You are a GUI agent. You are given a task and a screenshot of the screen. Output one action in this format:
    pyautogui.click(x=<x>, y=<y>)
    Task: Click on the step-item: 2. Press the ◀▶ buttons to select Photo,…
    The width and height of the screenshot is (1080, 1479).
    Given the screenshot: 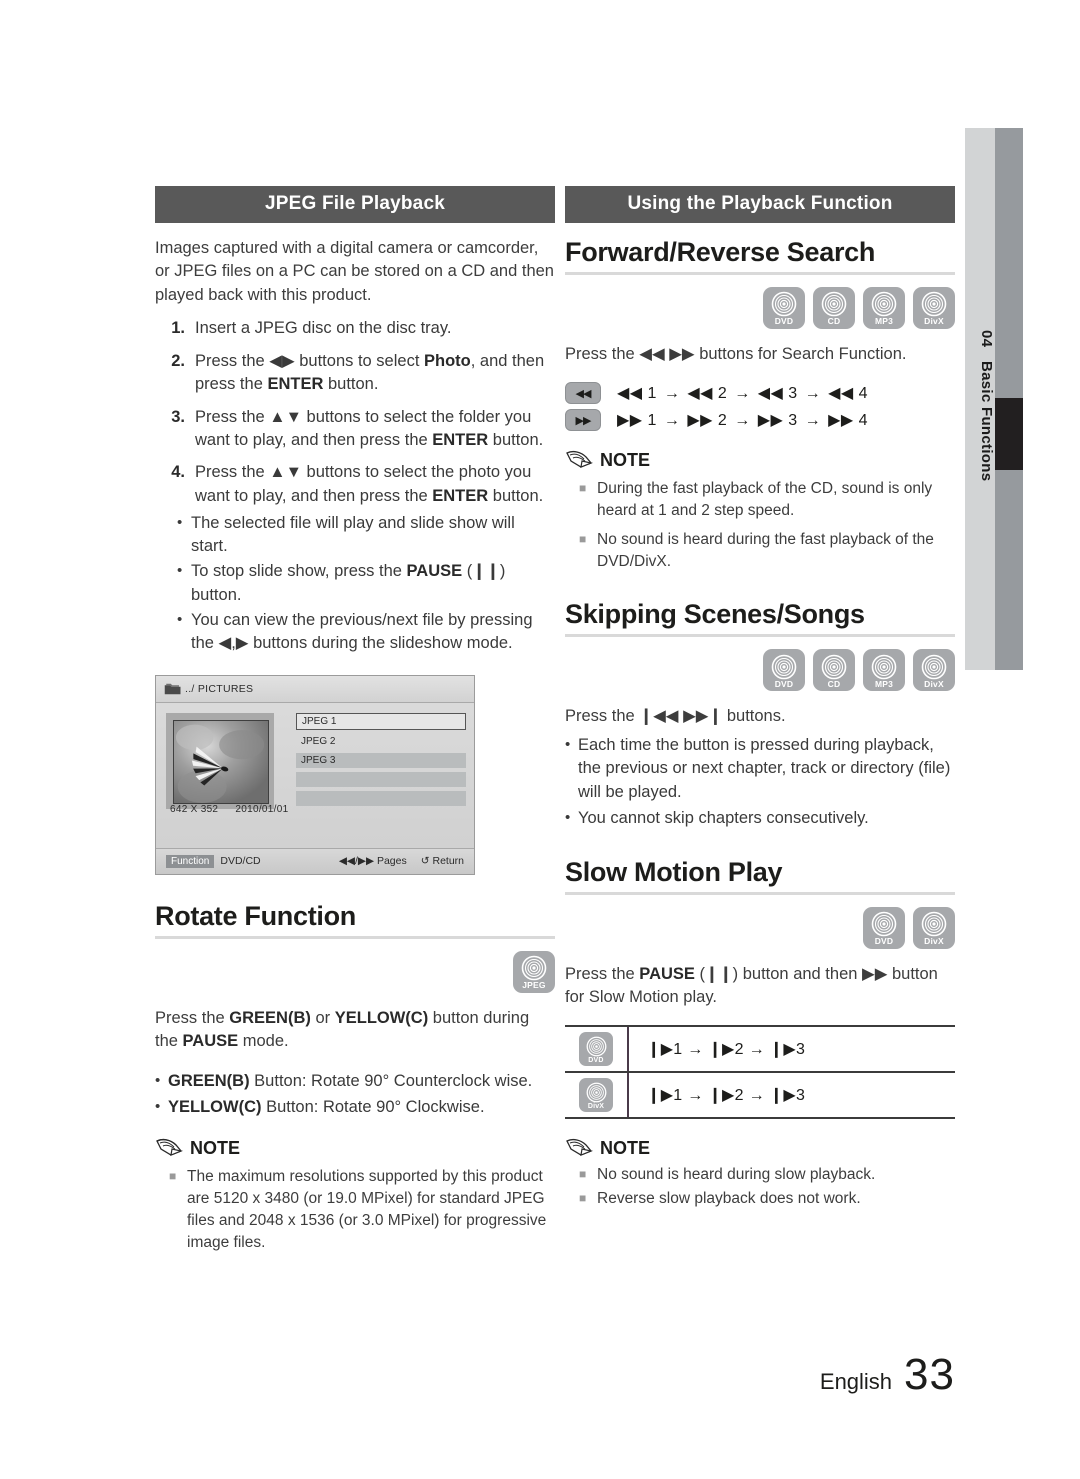 What is the action you would take?
    pyautogui.click(x=355, y=373)
    